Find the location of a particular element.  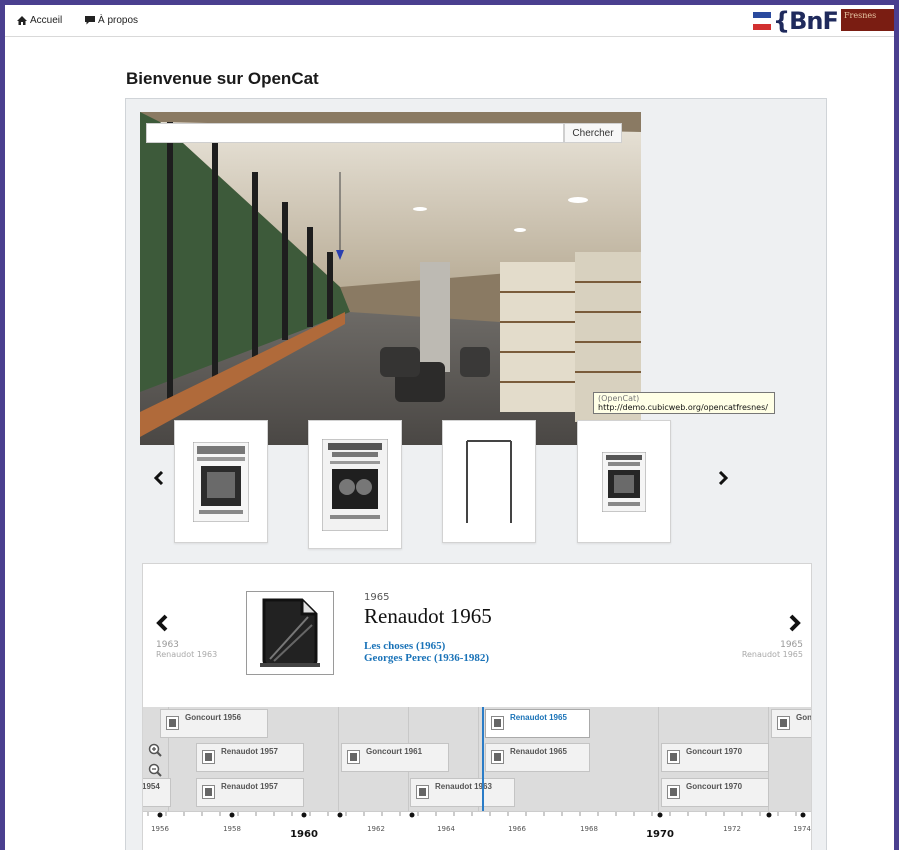

comment-icon is located at coordinates (90, 20).